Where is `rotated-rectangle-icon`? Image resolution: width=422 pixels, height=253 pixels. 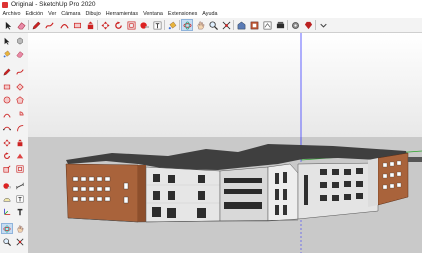
rotated-rectangle-icon is located at coordinates (20, 86).